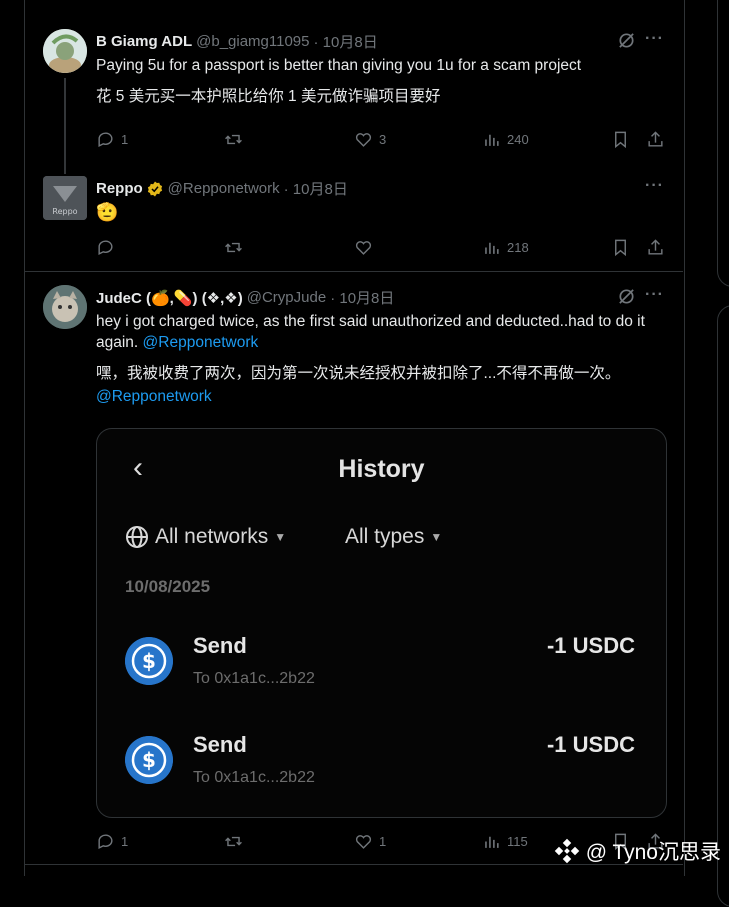 The width and height of the screenshot is (729, 907). I want to click on handle: @b_giamg11095, so click(252, 41).